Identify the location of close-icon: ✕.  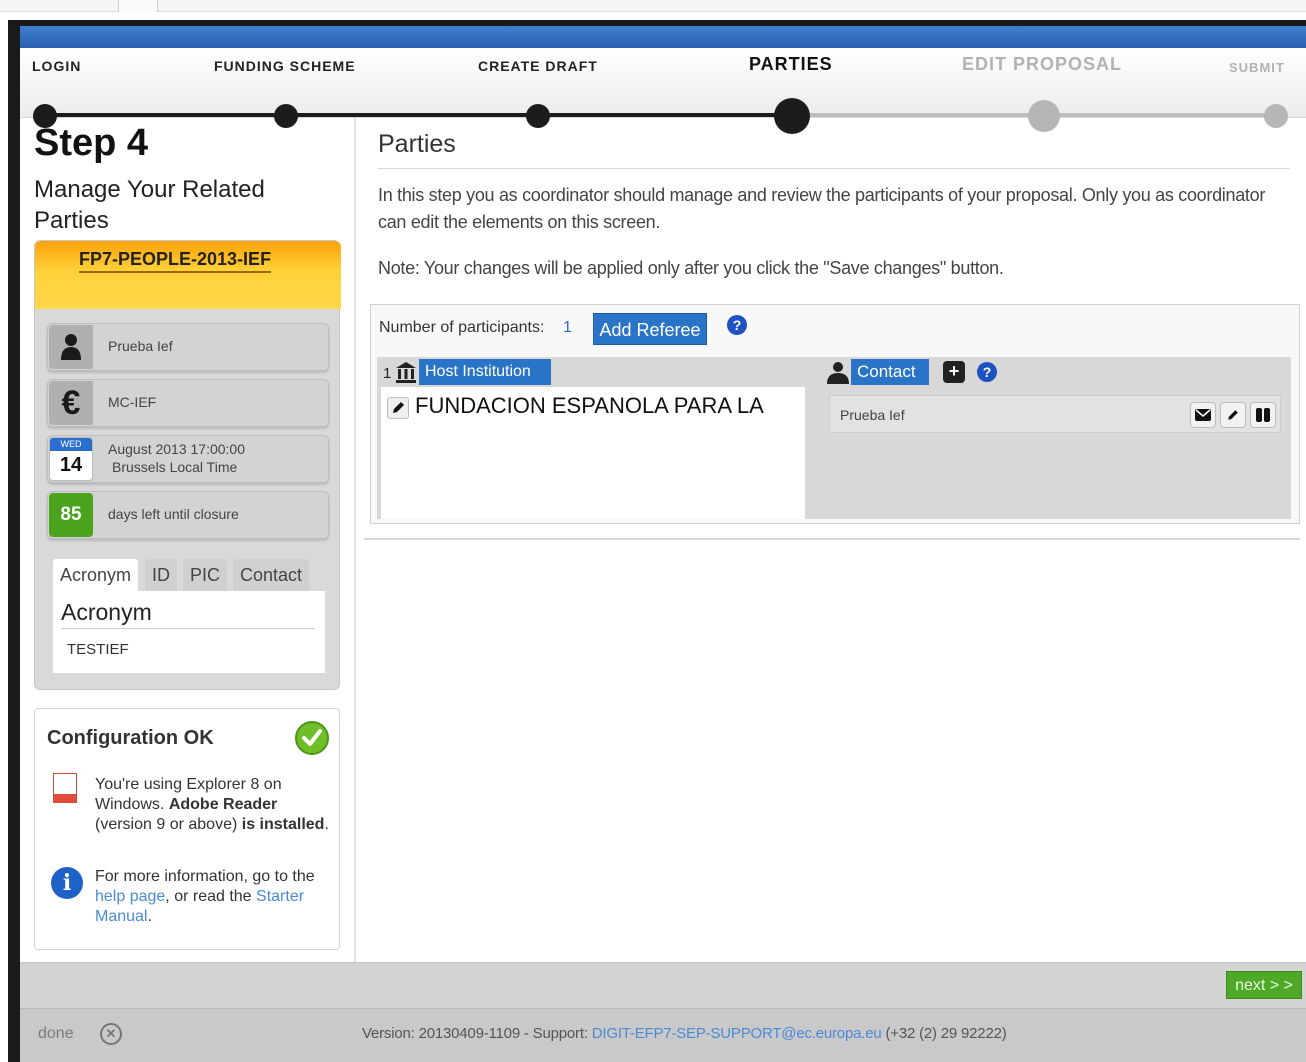
(111, 1034).